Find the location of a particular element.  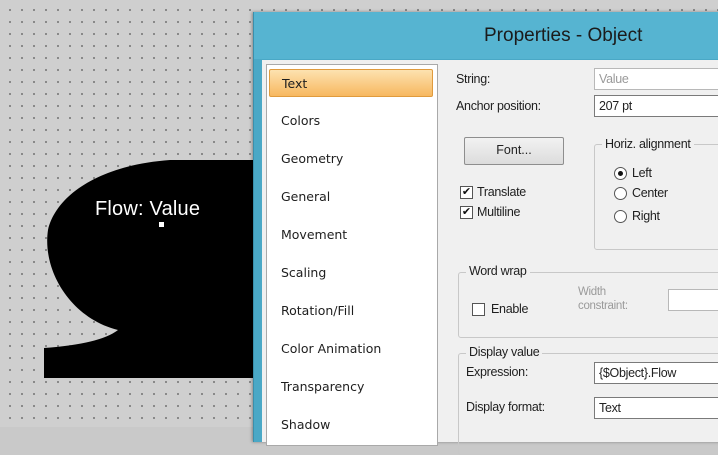

dialog-titlebar: Properties - Object is located at coordinates (486, 35).